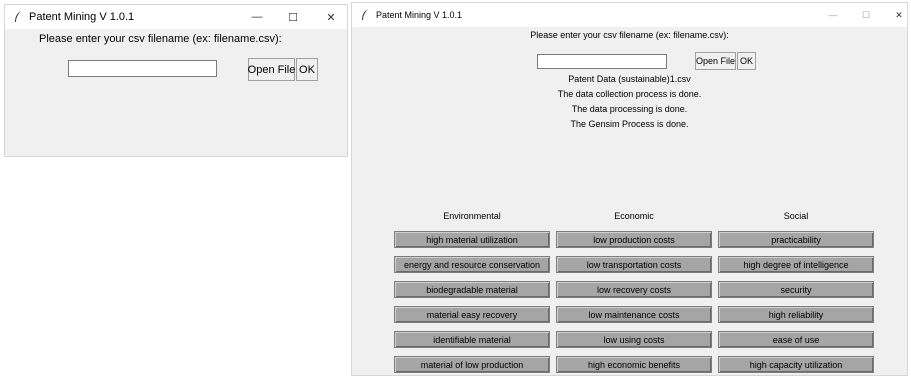 Image resolution: width=911 pixels, height=377 pixels. What do you see at coordinates (472, 289) in the screenshot?
I see `keyword-button: biodegradable material` at bounding box center [472, 289].